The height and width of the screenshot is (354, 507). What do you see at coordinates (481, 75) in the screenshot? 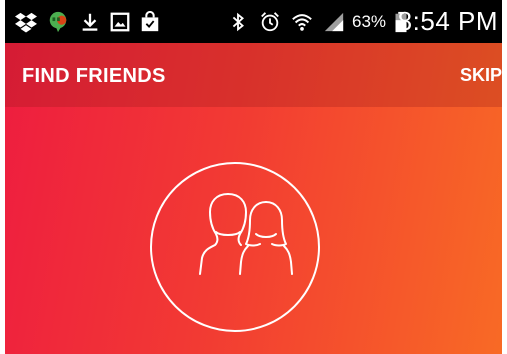
I see `skip-button: SKIP` at bounding box center [481, 75].